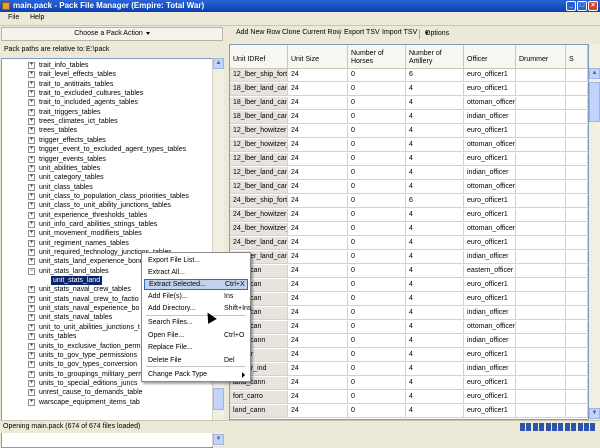 This screenshot has width=600, height=448. I want to click on table-row: 12_lber_howitzer_ 24 0 4 ottoman_officer1, so click(409, 145).